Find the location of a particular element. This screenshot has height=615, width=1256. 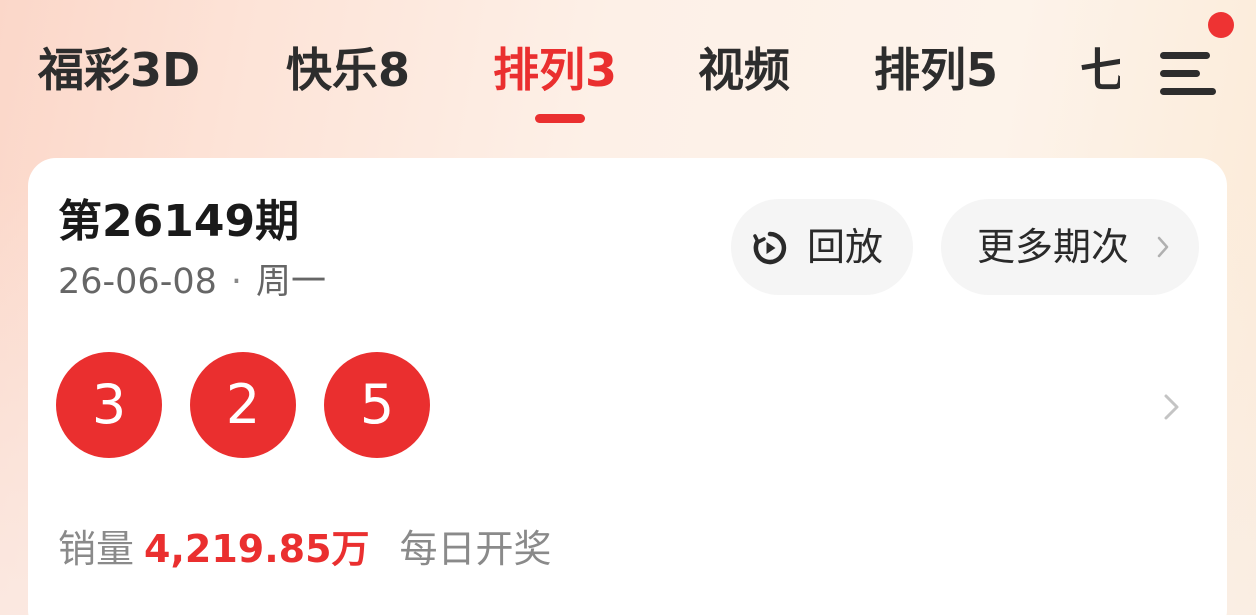

sales-label: 销量 is located at coordinates (96, 549).